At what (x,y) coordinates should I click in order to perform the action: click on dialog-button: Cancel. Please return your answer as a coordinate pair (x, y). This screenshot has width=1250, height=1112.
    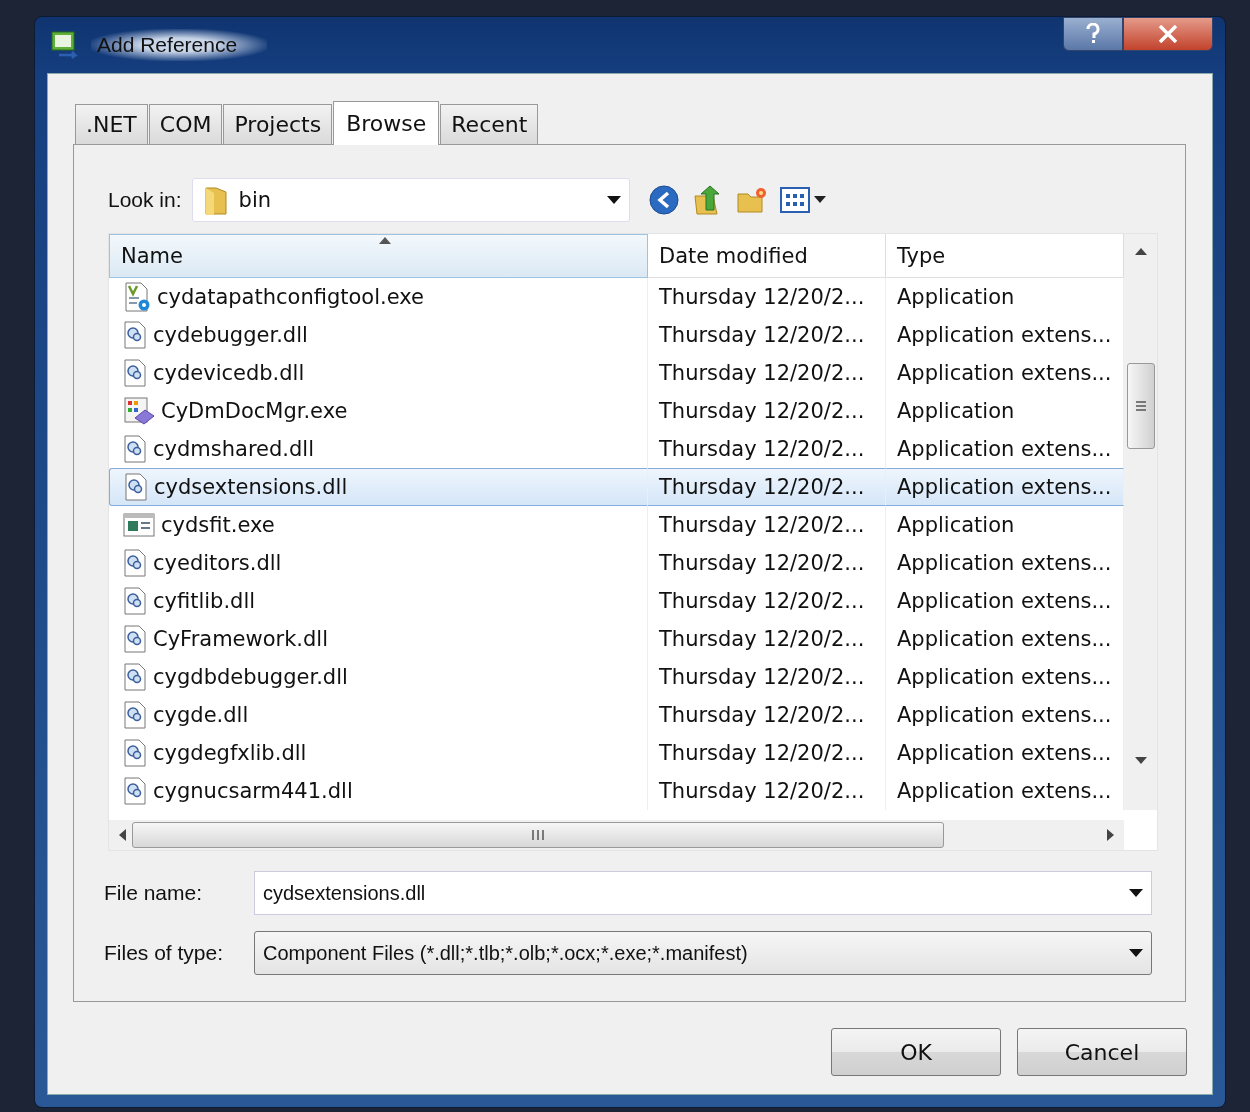
    Looking at the image, I should click on (1102, 1052).